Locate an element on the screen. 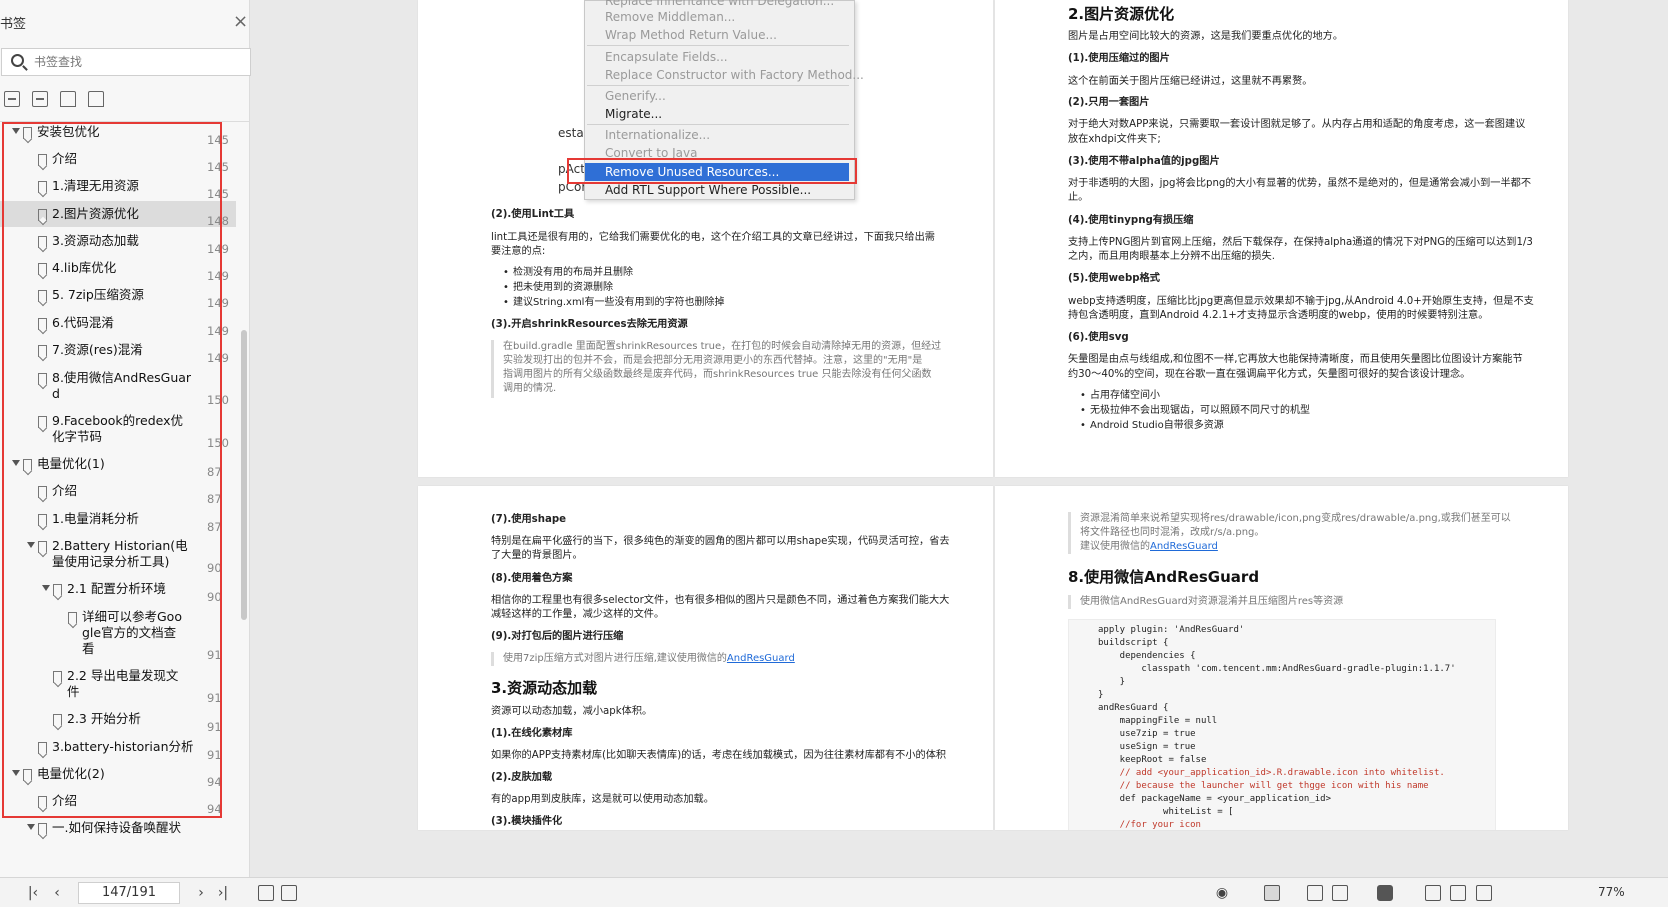 The image size is (1668, 907). bookmark-search-box is located at coordinates (126, 62).